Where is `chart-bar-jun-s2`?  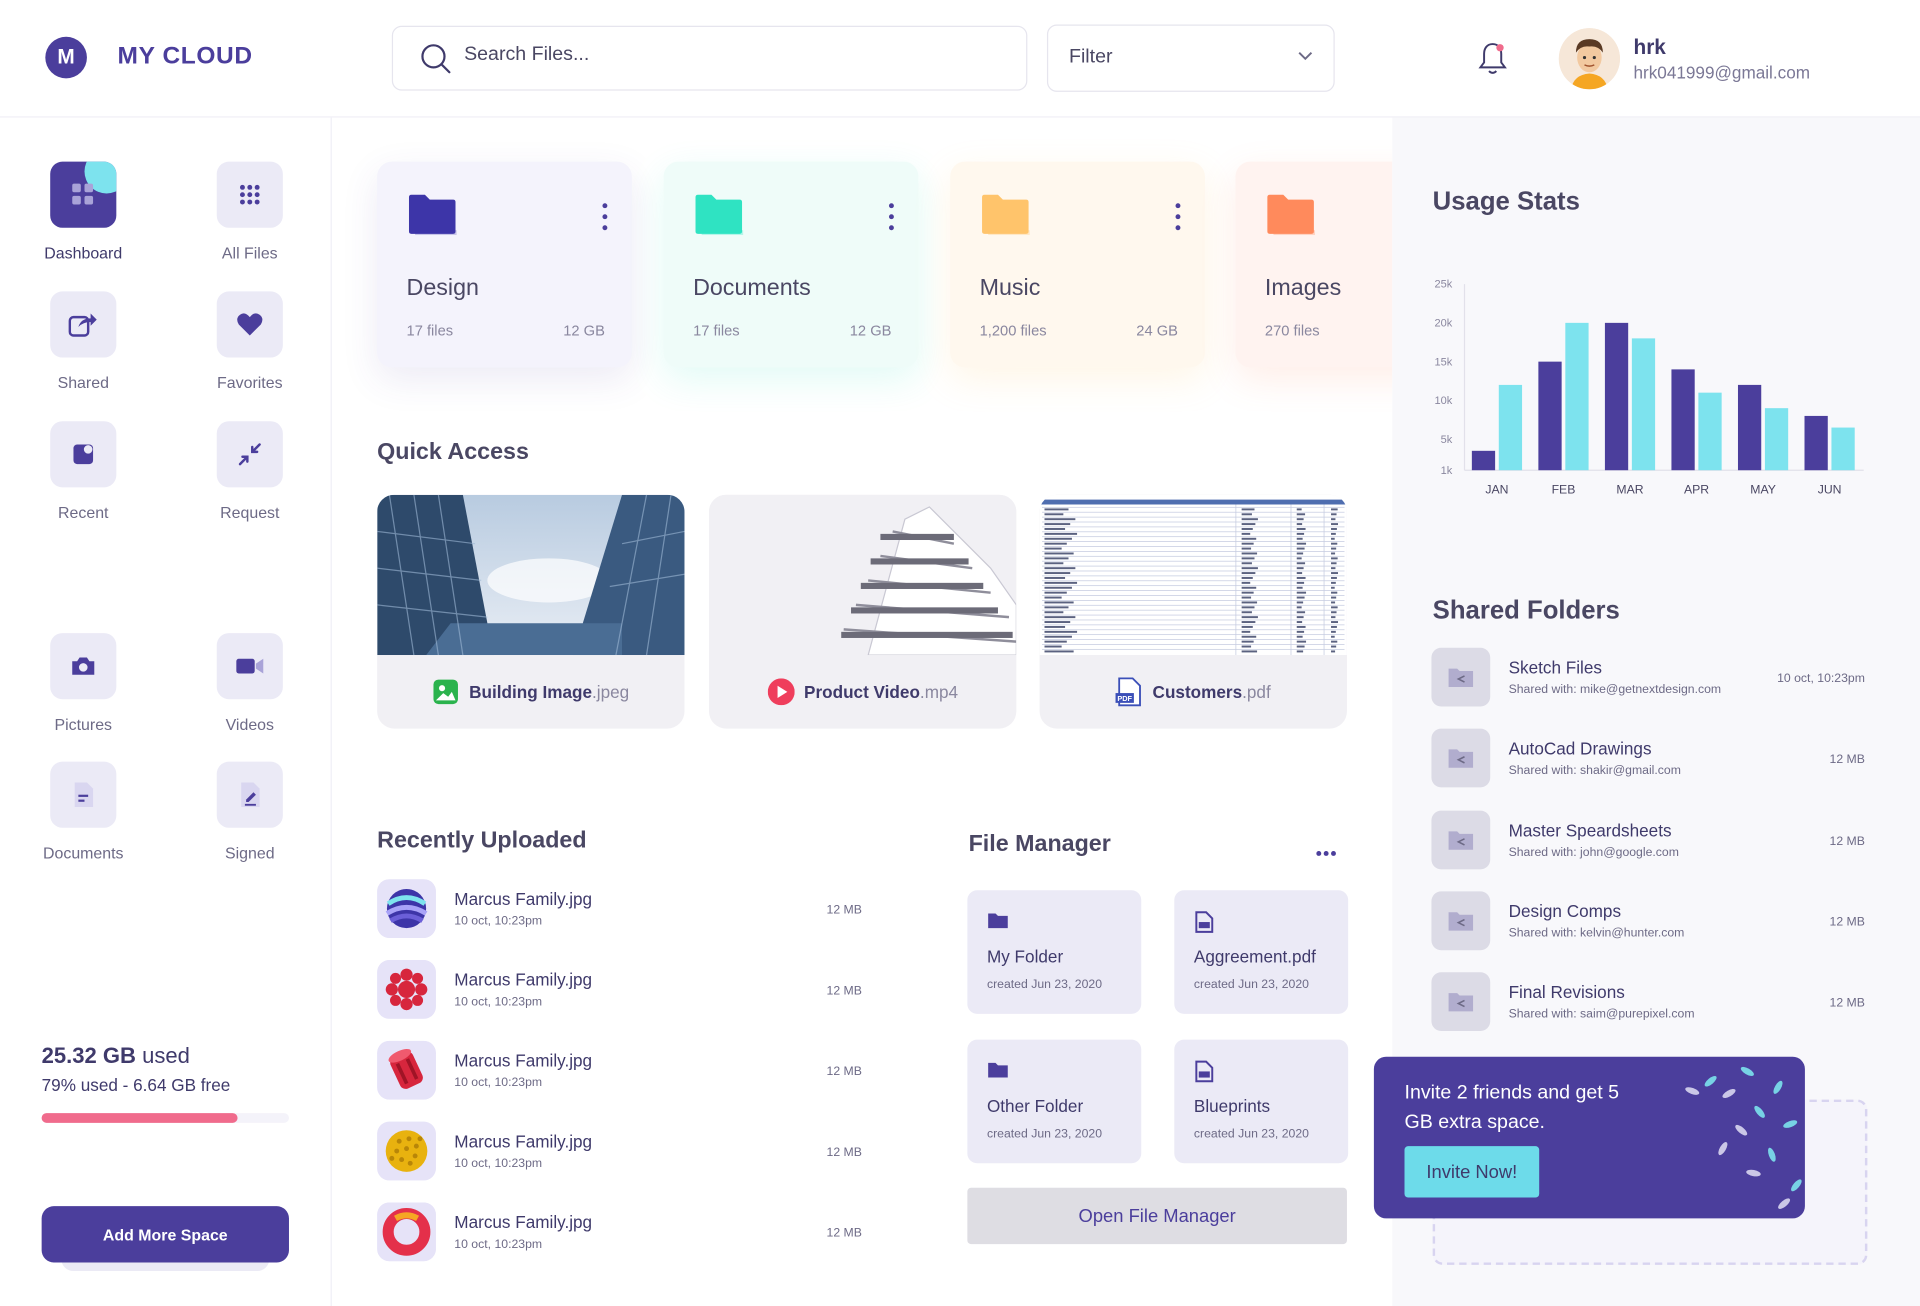 chart-bar-jun-s2 is located at coordinates (1843, 449).